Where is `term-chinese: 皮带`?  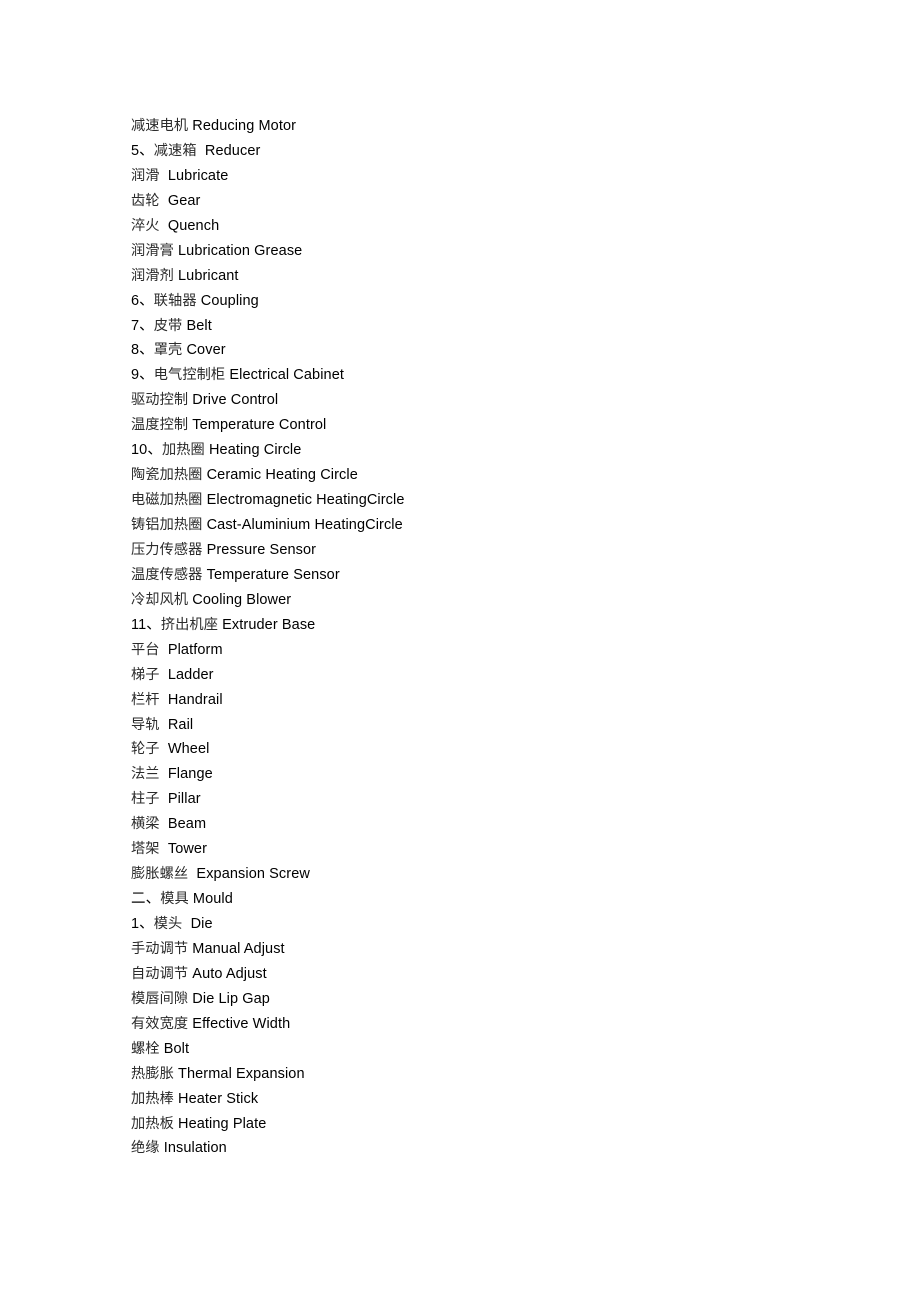
term-chinese: 皮带 is located at coordinates (168, 325).